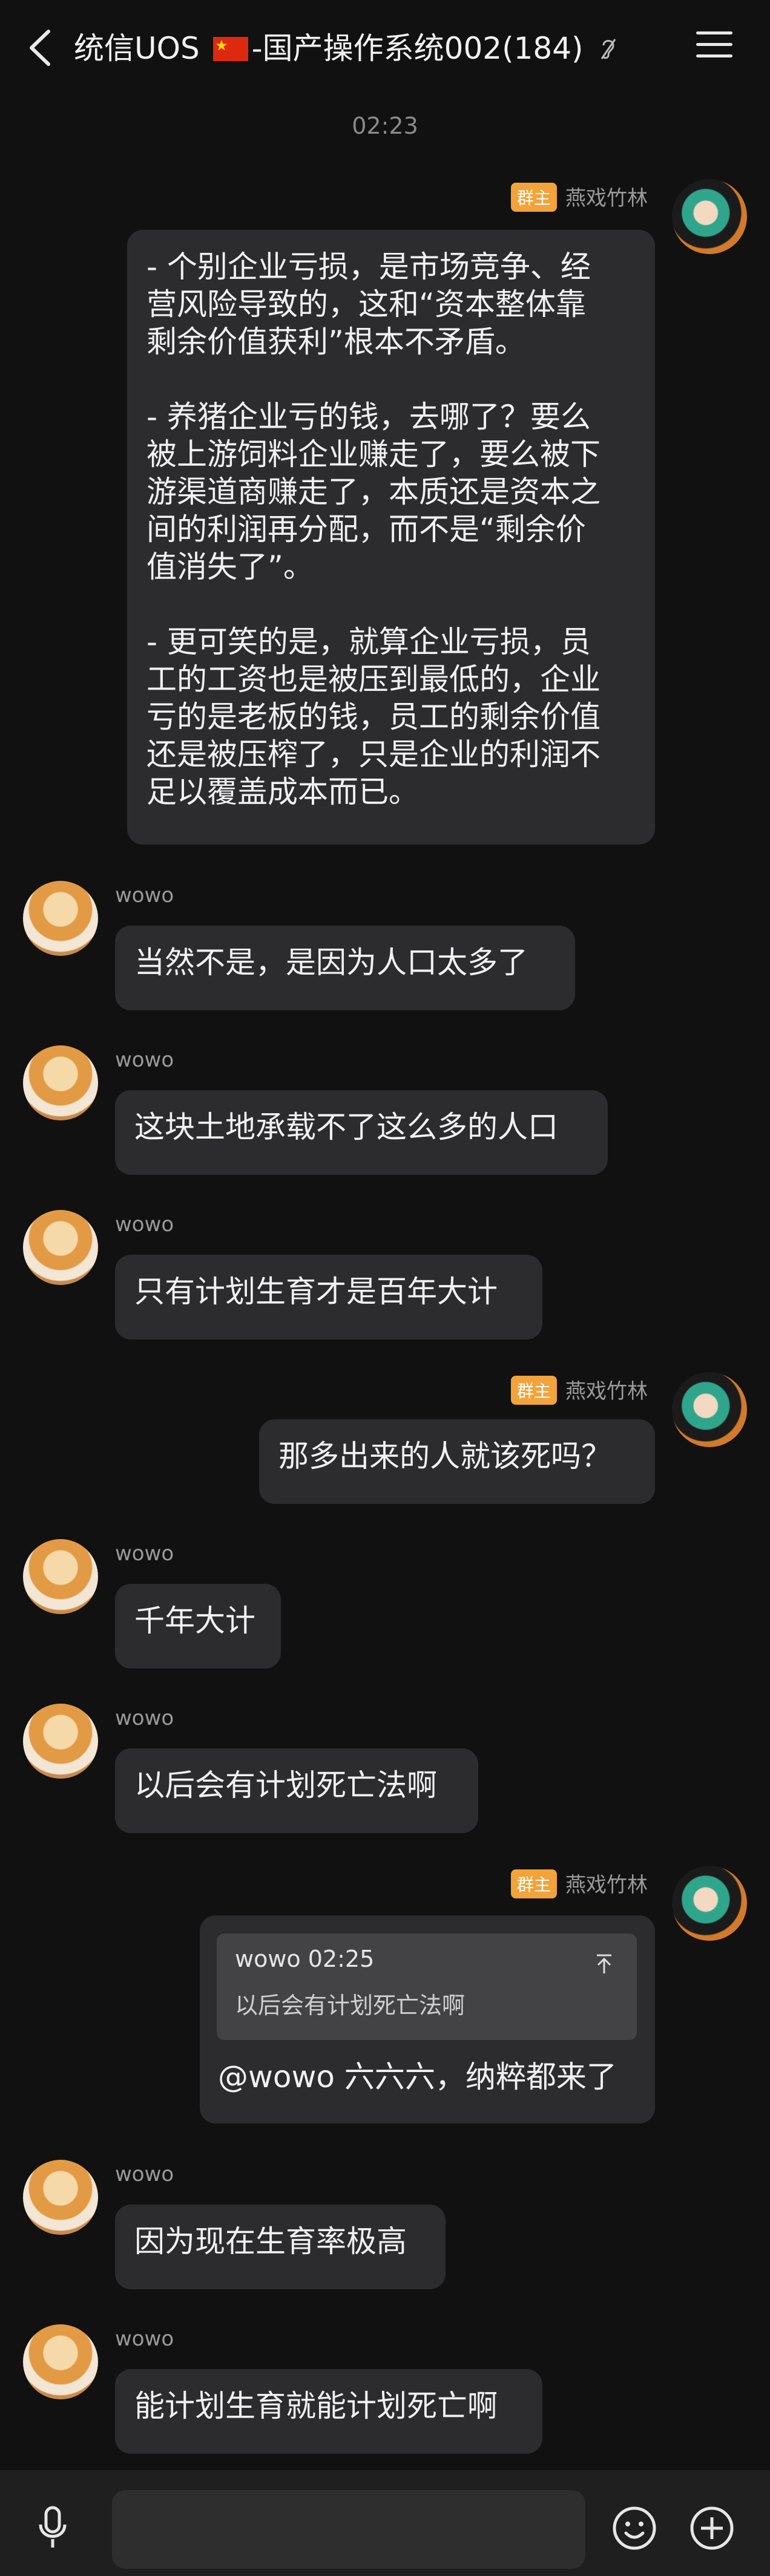 This screenshot has width=770, height=2576. I want to click on message-bubble: wowo 02:25 以后会有计划死亡法啊 @wowo 六六六，纳粹都来了, so click(428, 2019).